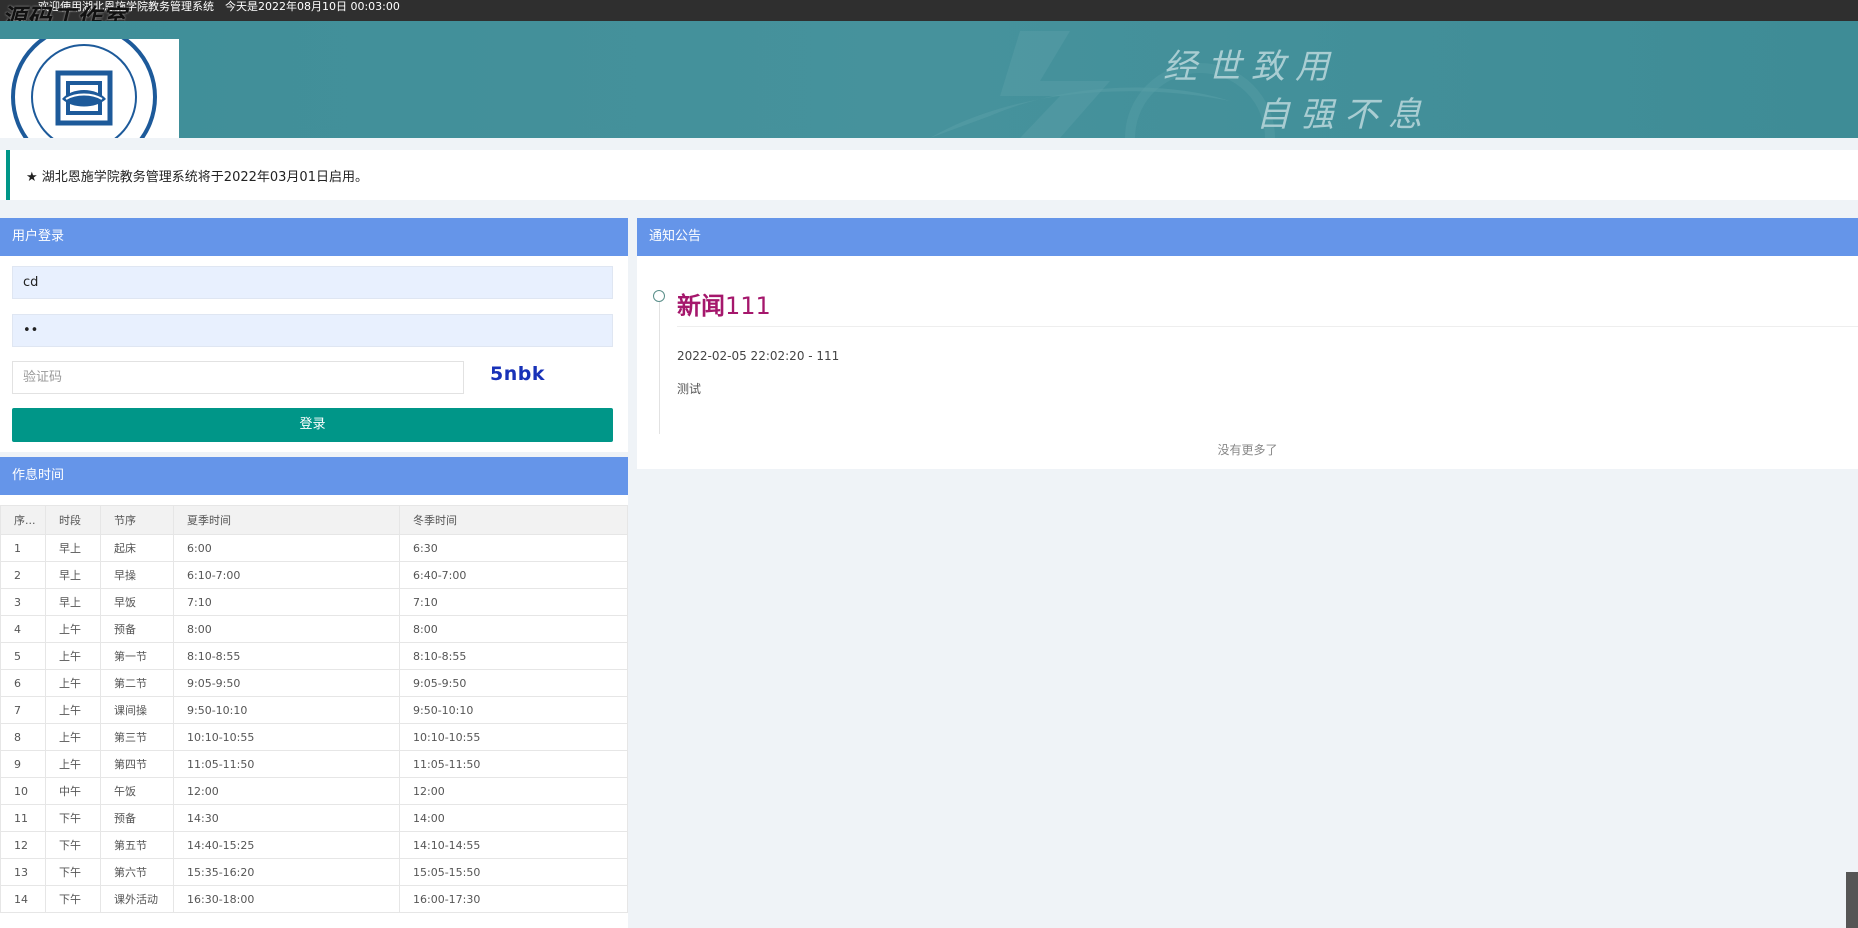 Image resolution: width=1858 pixels, height=928 pixels. I want to click on notice-text: ★ 湖北恩施学院教务管理系统将于2022年03月01日启用。, so click(197, 175).